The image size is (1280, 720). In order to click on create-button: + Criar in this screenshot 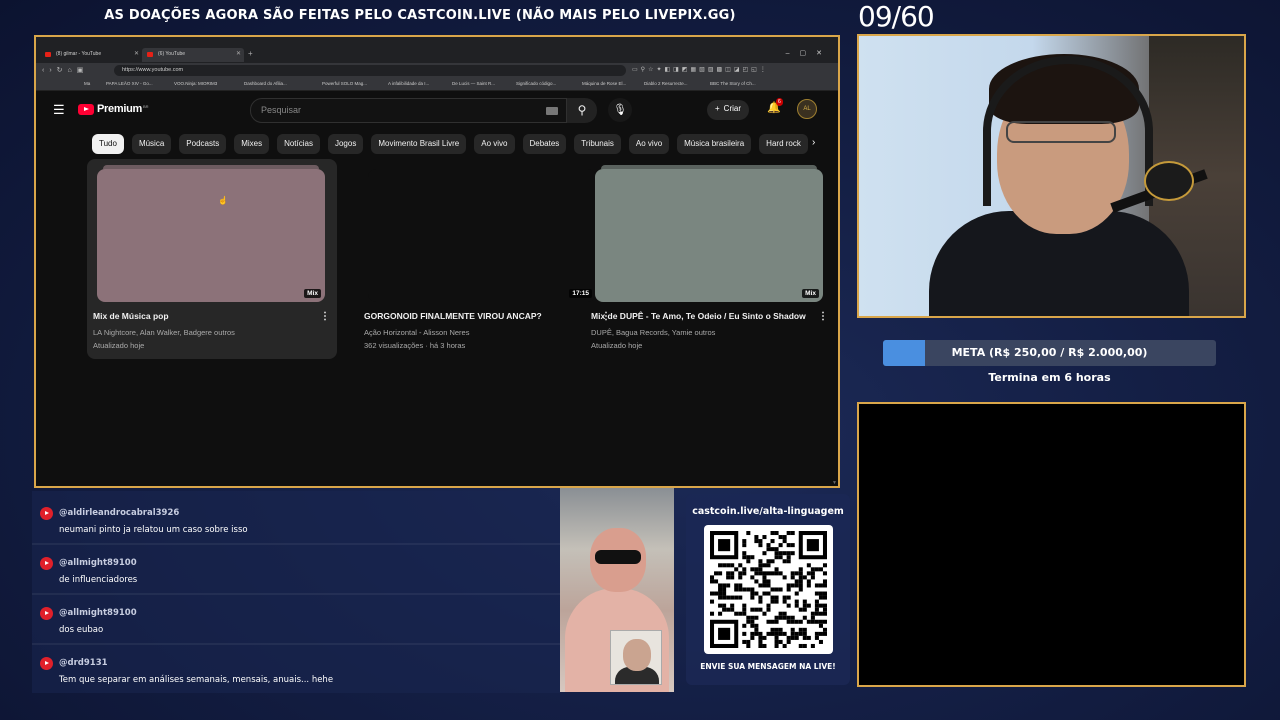, I will do `click(728, 110)`.